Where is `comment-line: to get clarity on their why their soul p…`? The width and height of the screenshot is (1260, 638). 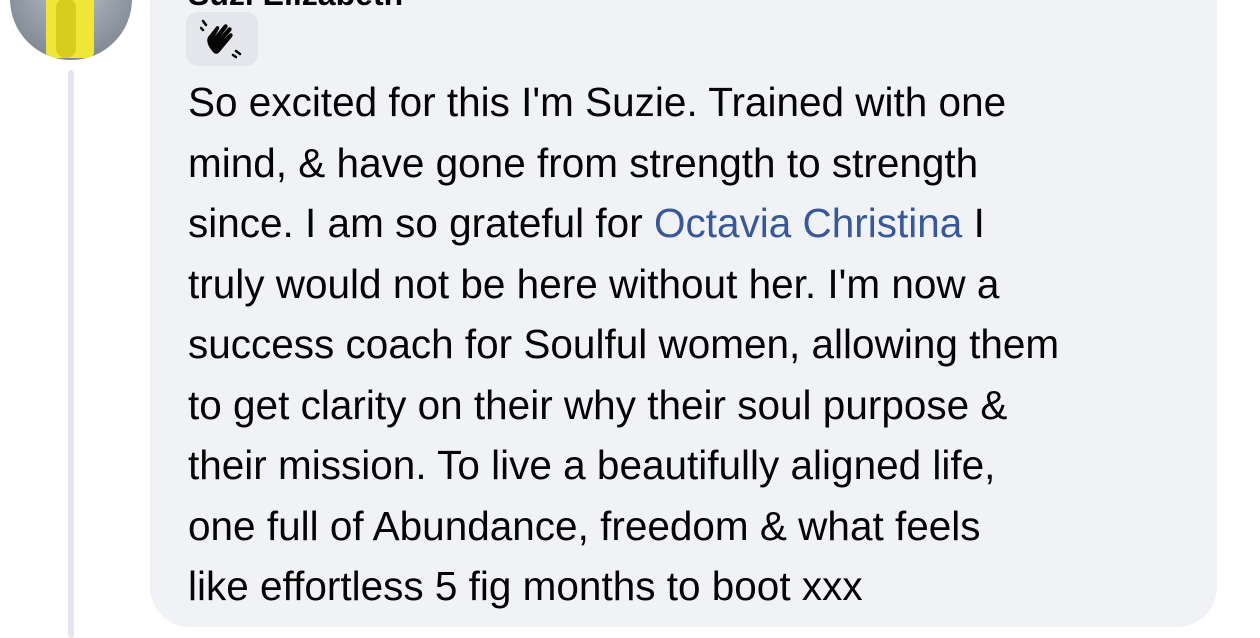
comment-line: to get clarity on their why their soul p… is located at coordinates (598, 404).